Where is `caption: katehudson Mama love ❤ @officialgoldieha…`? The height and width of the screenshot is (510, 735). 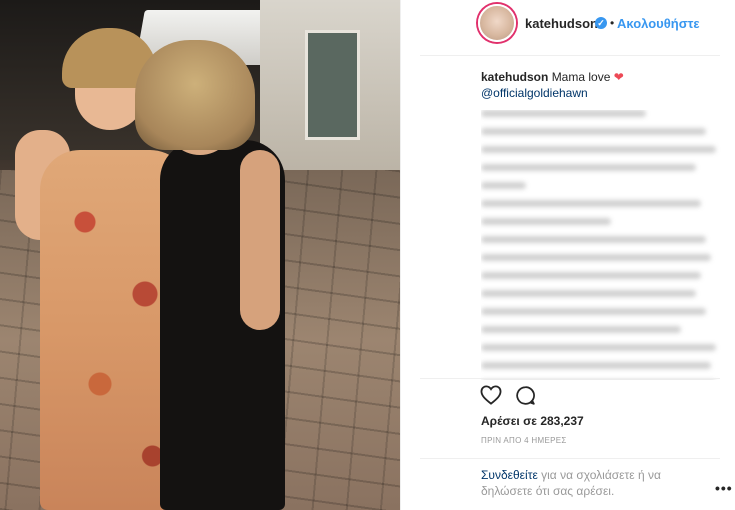
caption: katehudson Mama love ❤ @officialgoldieha… is located at coordinates (601, 85).